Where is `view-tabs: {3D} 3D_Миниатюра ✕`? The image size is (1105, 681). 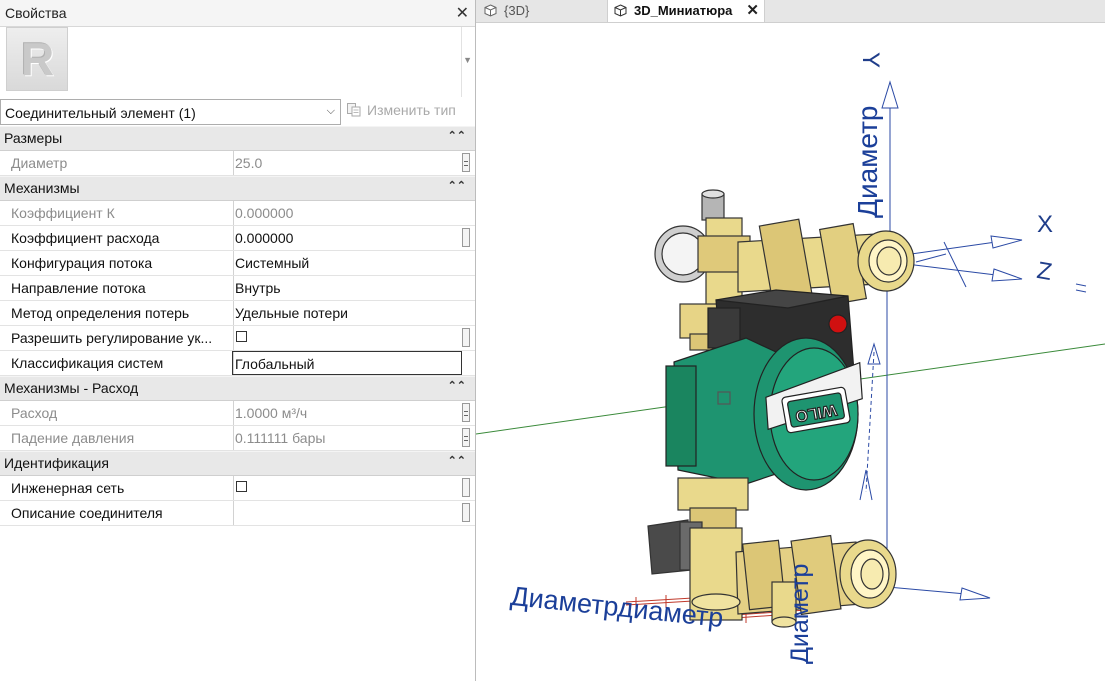 view-tabs: {3D} 3D_Миниатюра ✕ is located at coordinates (790, 11).